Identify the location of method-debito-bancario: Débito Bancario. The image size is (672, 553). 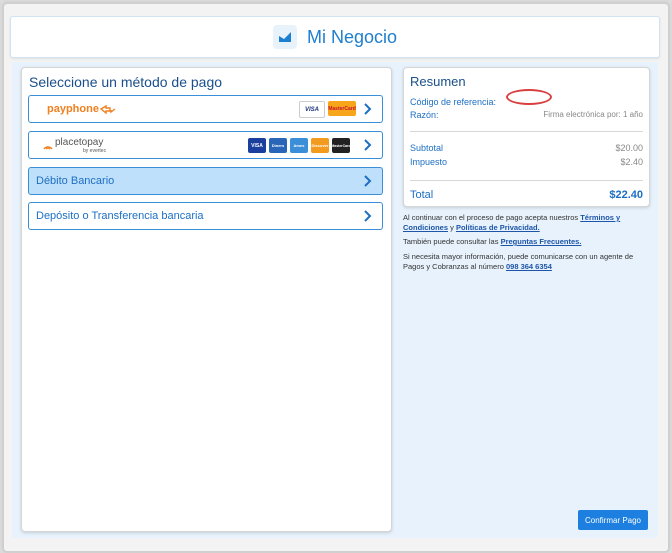
(205, 181).